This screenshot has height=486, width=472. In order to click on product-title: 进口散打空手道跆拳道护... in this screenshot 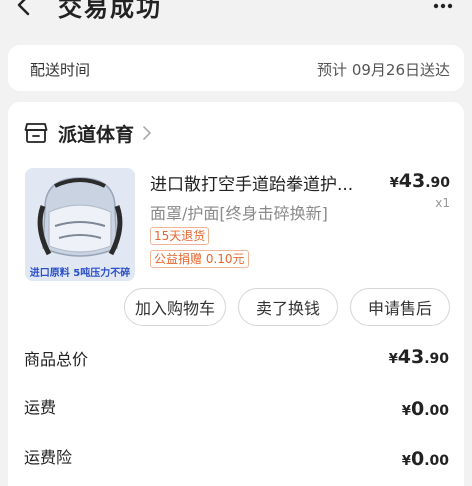, I will do `click(266, 182)`.